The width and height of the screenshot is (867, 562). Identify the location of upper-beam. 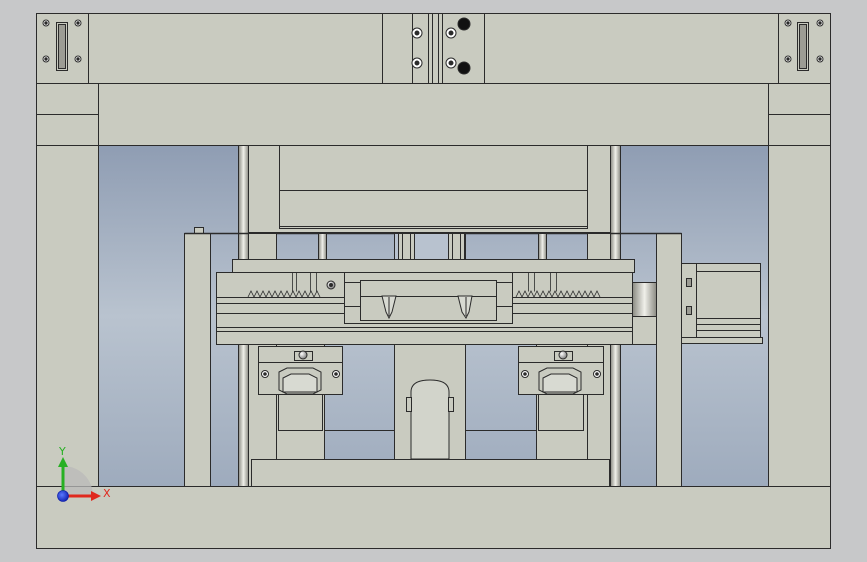
(433, 114).